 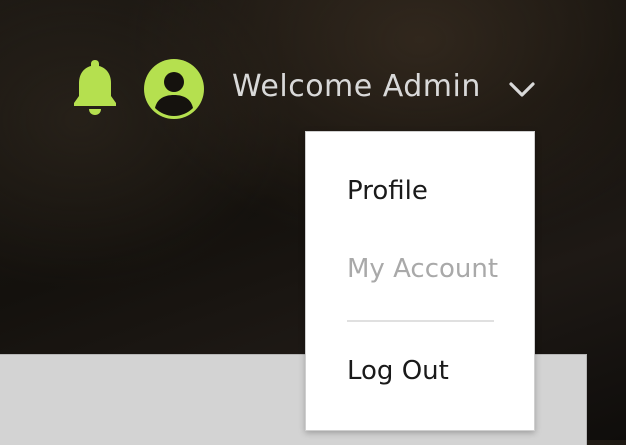 What do you see at coordinates (356, 87) in the screenshot?
I see `welcome-user-label: Welcome Admin` at bounding box center [356, 87].